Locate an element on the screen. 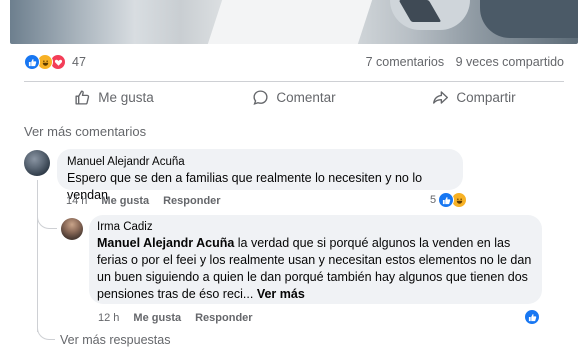  reply-author: Irma Cadiz is located at coordinates (315, 227).